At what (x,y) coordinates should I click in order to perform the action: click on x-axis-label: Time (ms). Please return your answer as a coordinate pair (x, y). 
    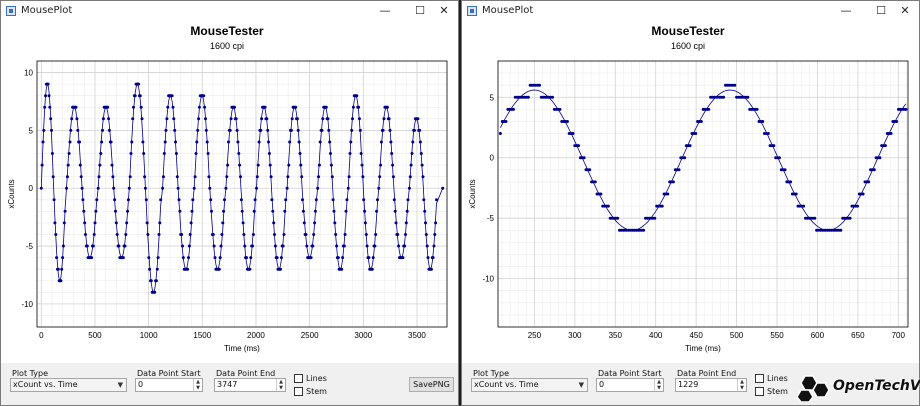
    Looking at the image, I should click on (242, 348).